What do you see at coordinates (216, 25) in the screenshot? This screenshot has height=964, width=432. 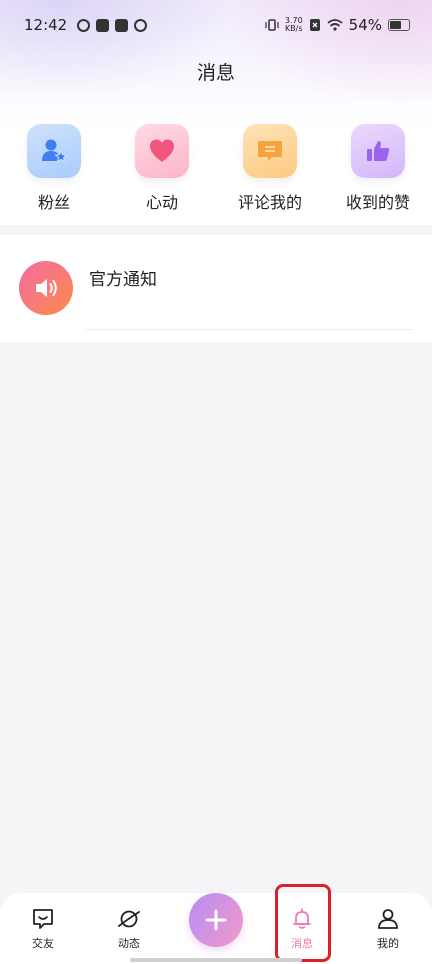 I see `status-bar: 12:42 3.70 KB/s 54%` at bounding box center [216, 25].